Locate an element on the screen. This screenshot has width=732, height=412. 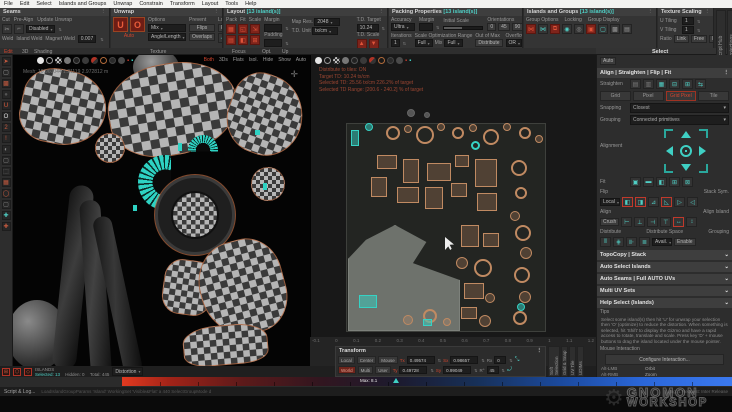
left-tool-icon-3: ● is located at coordinates (6, 94).